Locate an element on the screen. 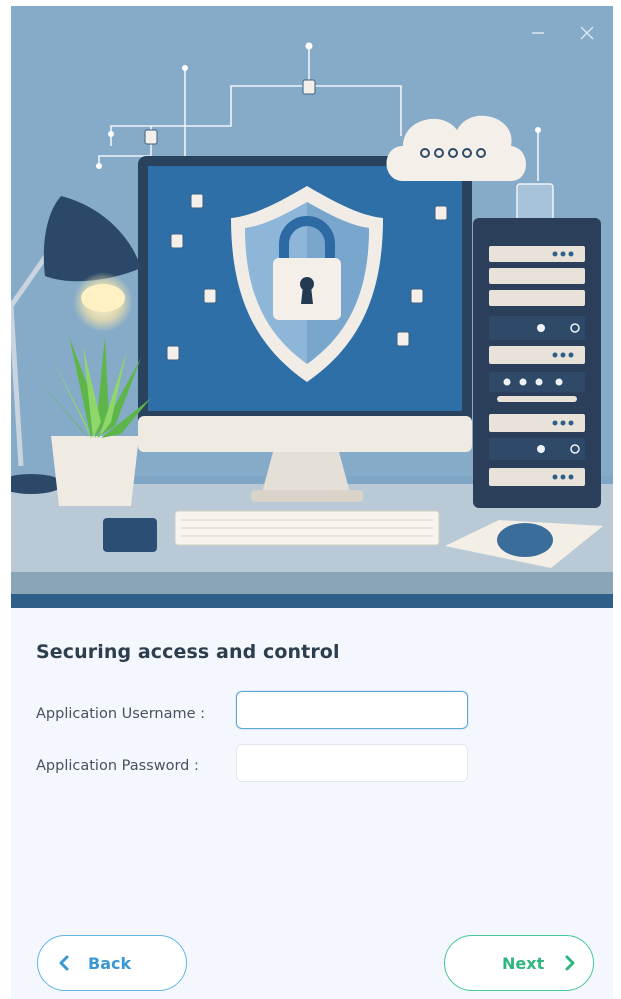  chevron-right-icon is located at coordinates (570, 963).